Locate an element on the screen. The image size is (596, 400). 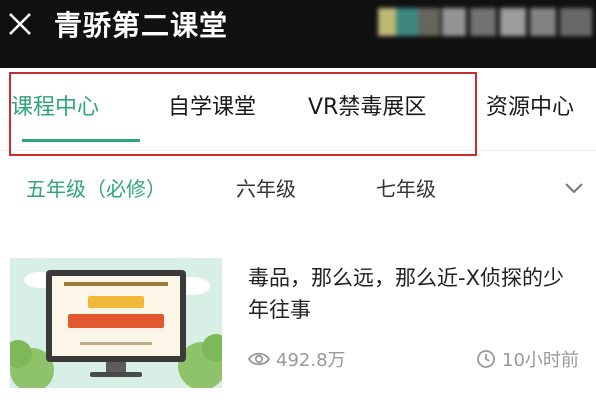
course-thumbnail is located at coordinates (116, 323).